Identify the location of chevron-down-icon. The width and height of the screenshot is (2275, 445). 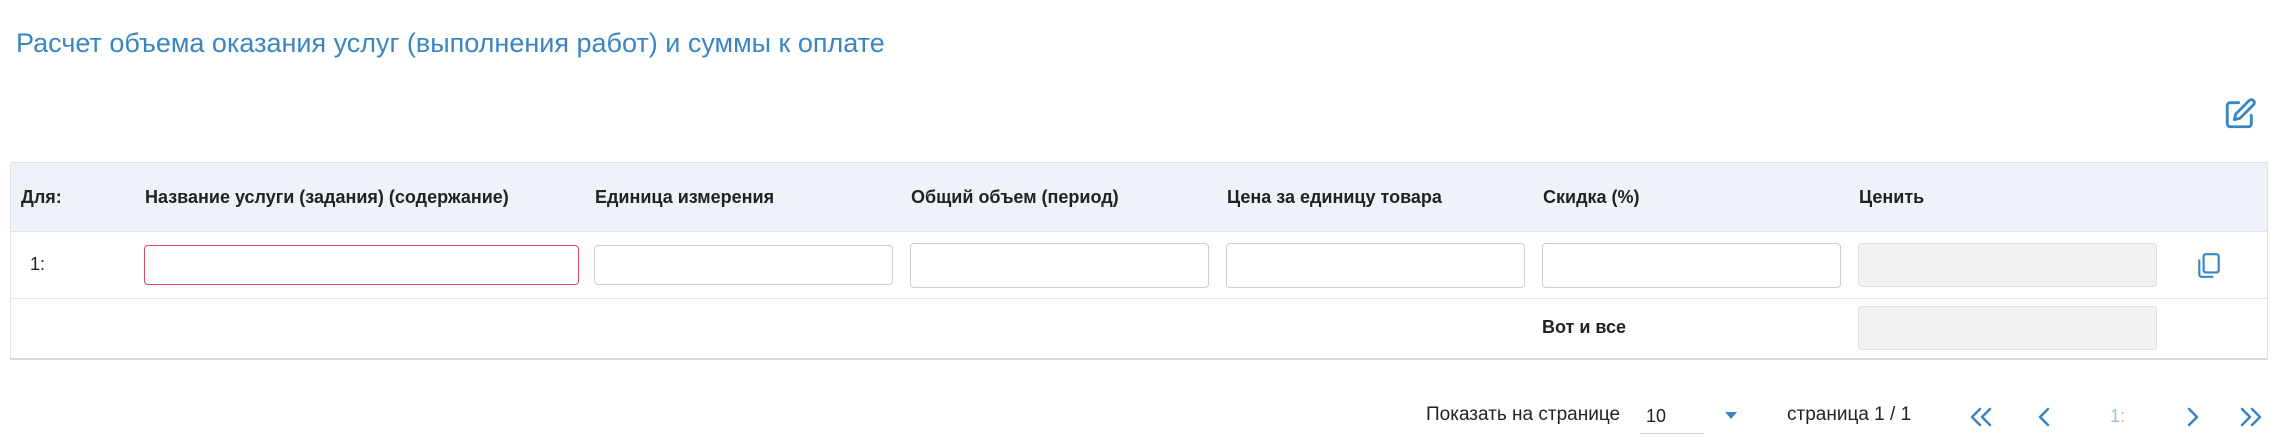
(1731, 415).